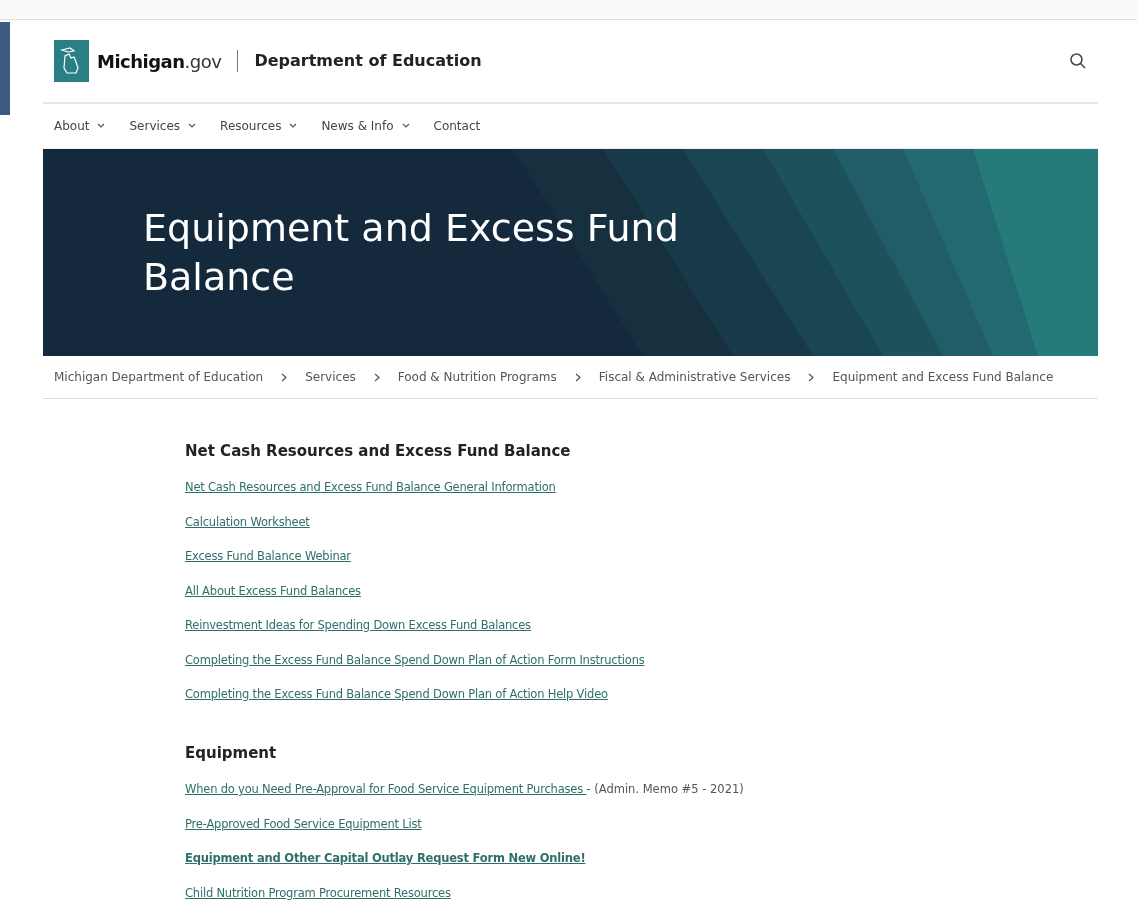 The image size is (1137, 913). I want to click on document-link: Calculation Worksheet, so click(247, 521).